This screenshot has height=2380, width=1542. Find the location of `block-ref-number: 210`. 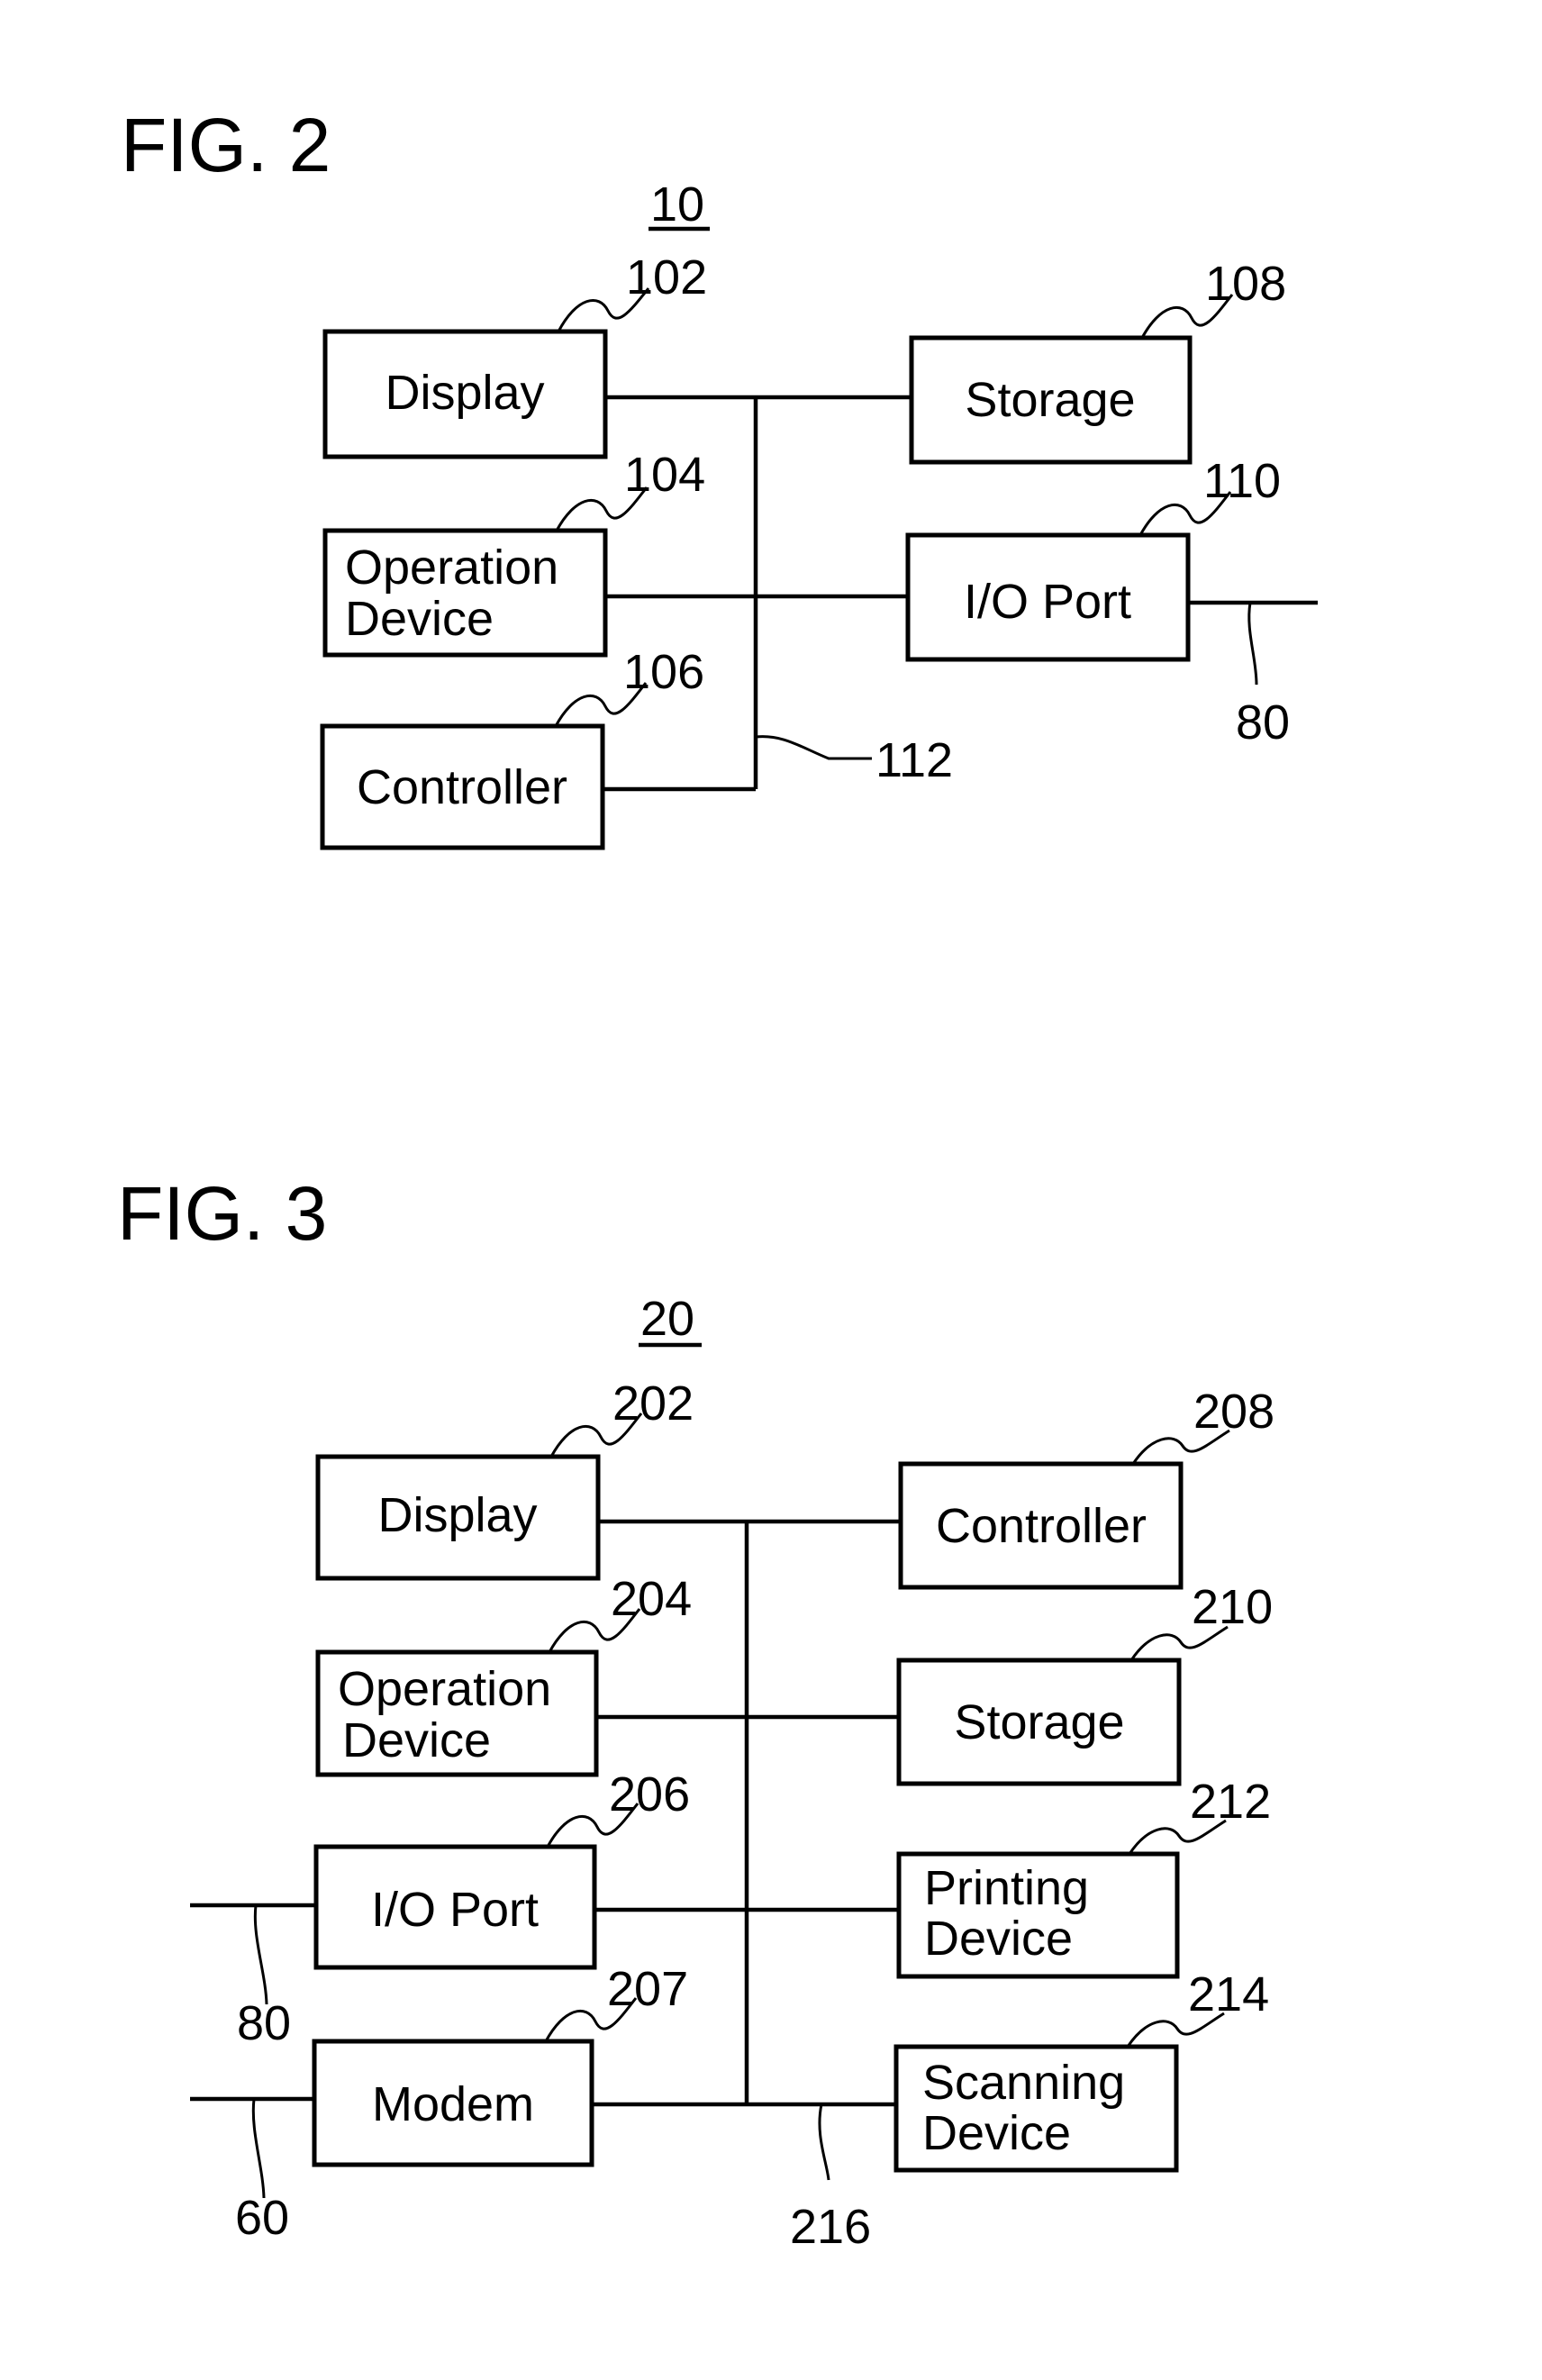

block-ref-number: 210 is located at coordinates (1232, 1607).